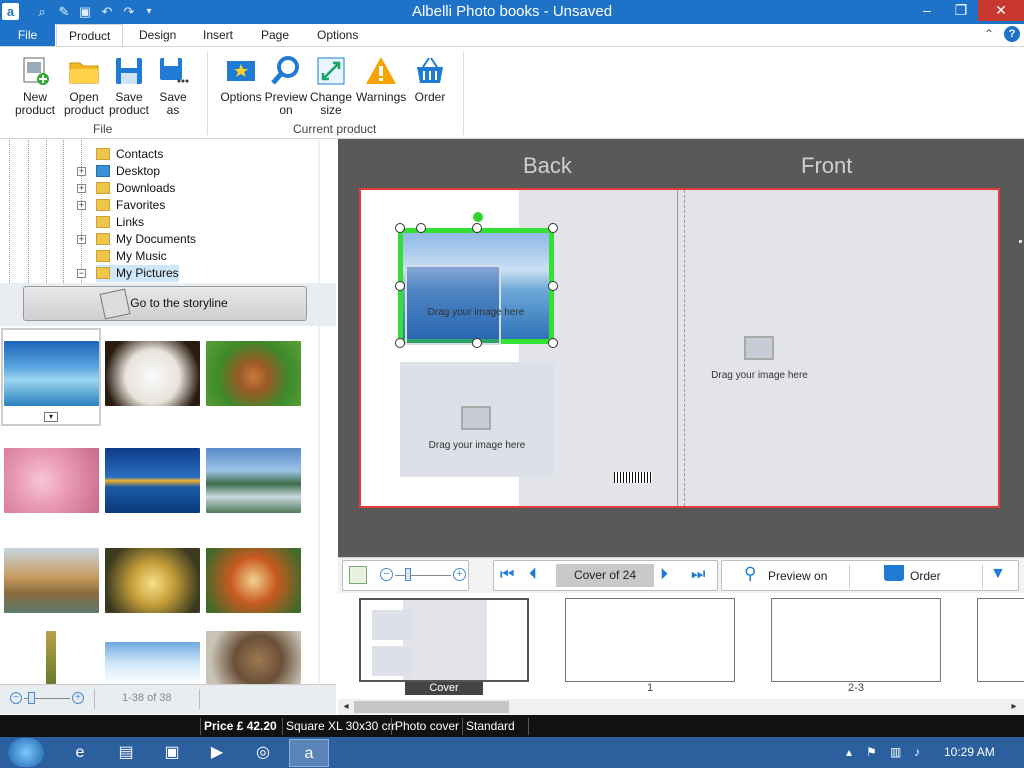 This screenshot has width=1024, height=768. I want to click on photo-sunset-sea, so click(152, 480).